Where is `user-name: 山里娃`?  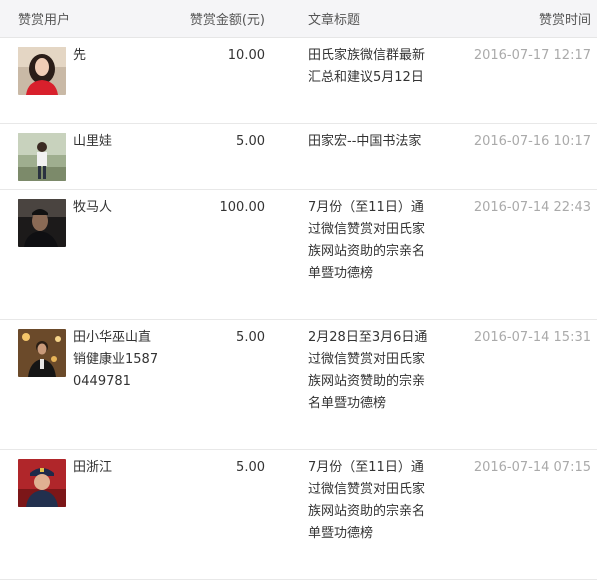 user-name: 山里娃 is located at coordinates (92, 142).